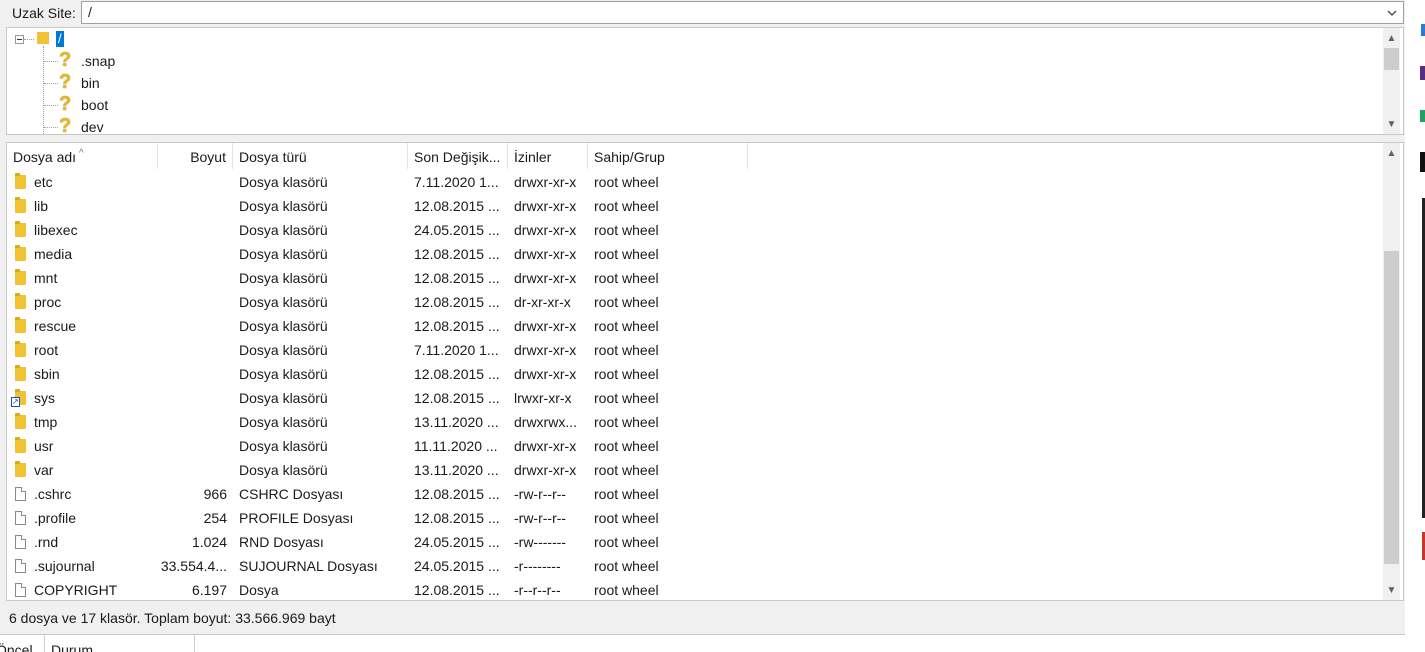 This screenshot has width=1425, height=652. What do you see at coordinates (540, 542) in the screenshot?
I see `file-permissions: -rw-------` at bounding box center [540, 542].